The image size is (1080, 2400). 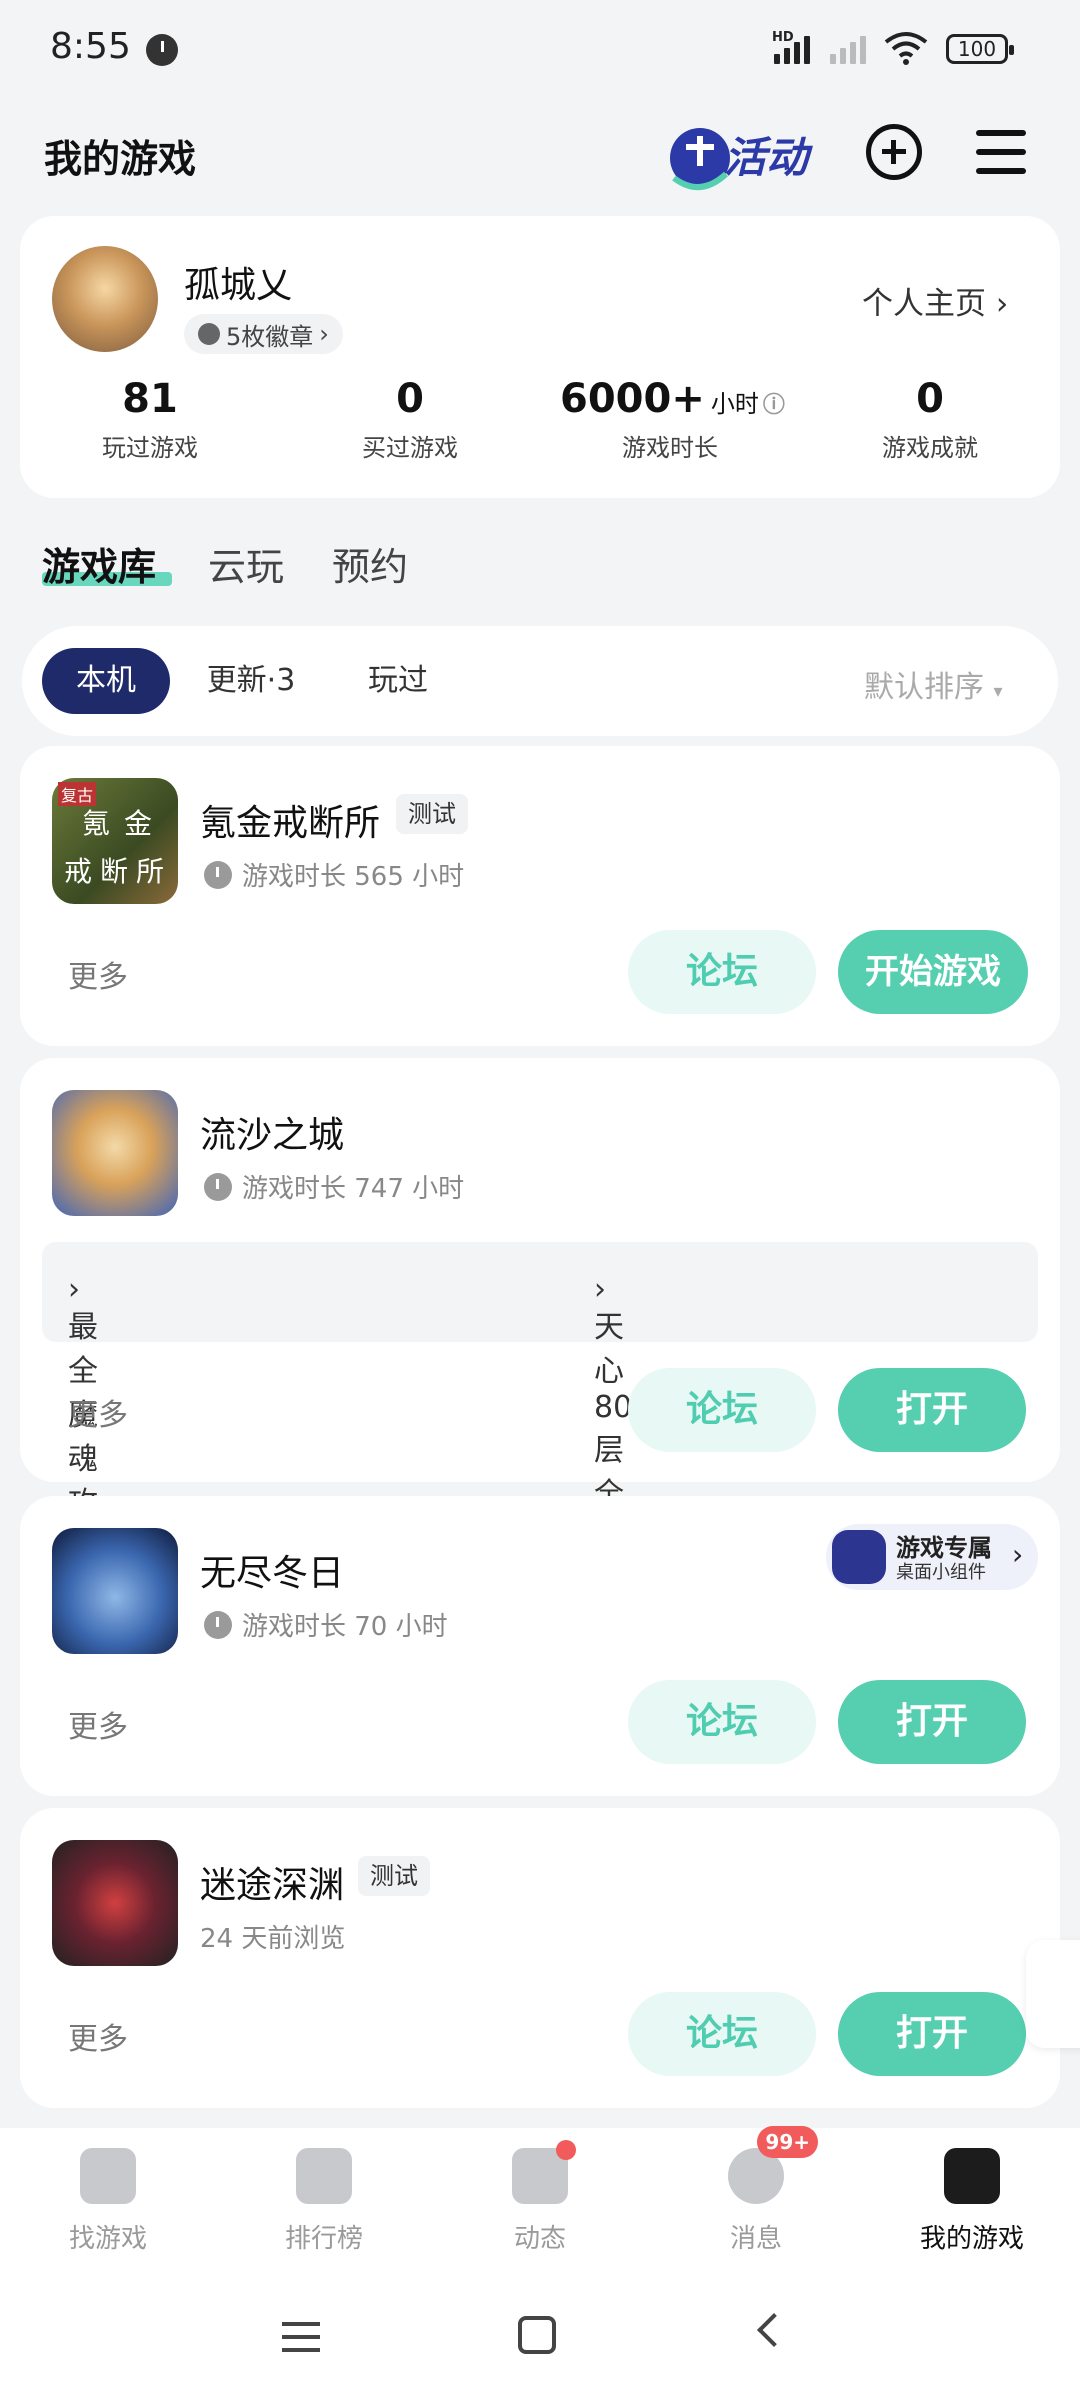 I want to click on strategy-link: 天心80层全通 ›, so click(x=613, y=1414).